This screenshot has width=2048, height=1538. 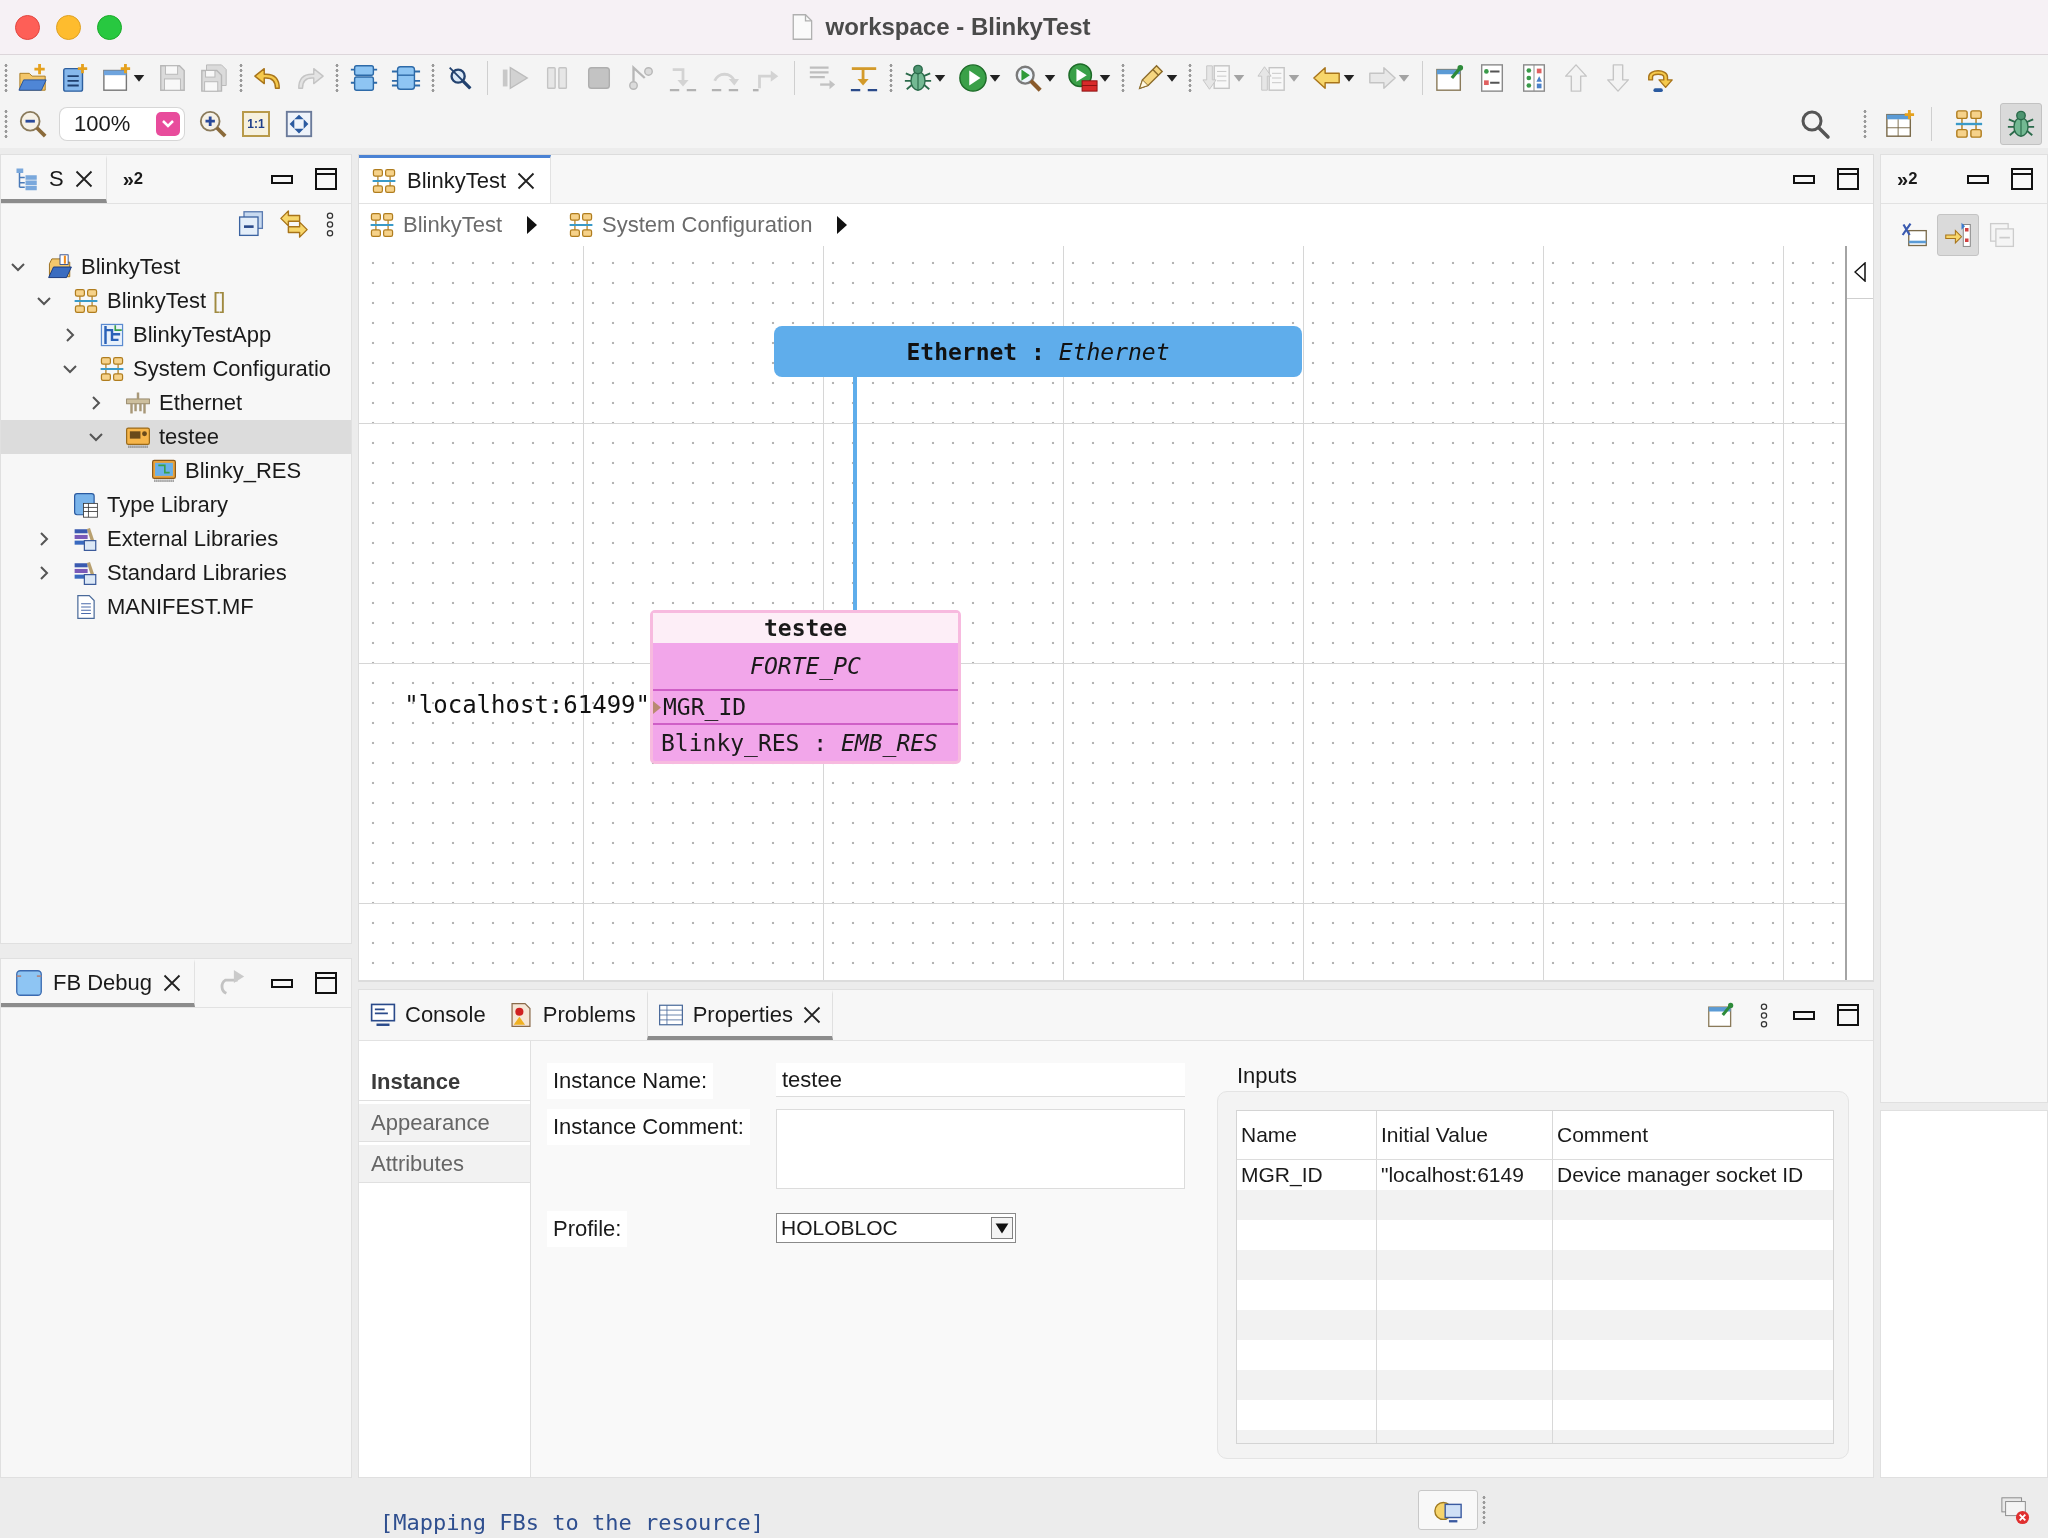 I want to click on resource-label: Blinky_RES : EMB_RES, so click(x=799, y=744).